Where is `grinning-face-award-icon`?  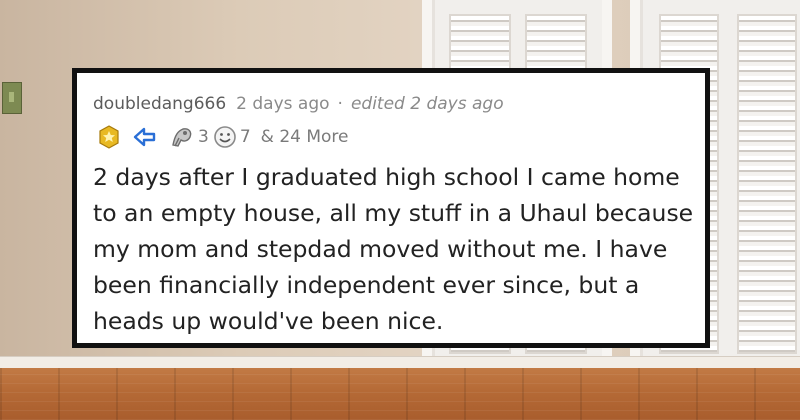
grinning-face-award-icon is located at coordinates (225, 137).